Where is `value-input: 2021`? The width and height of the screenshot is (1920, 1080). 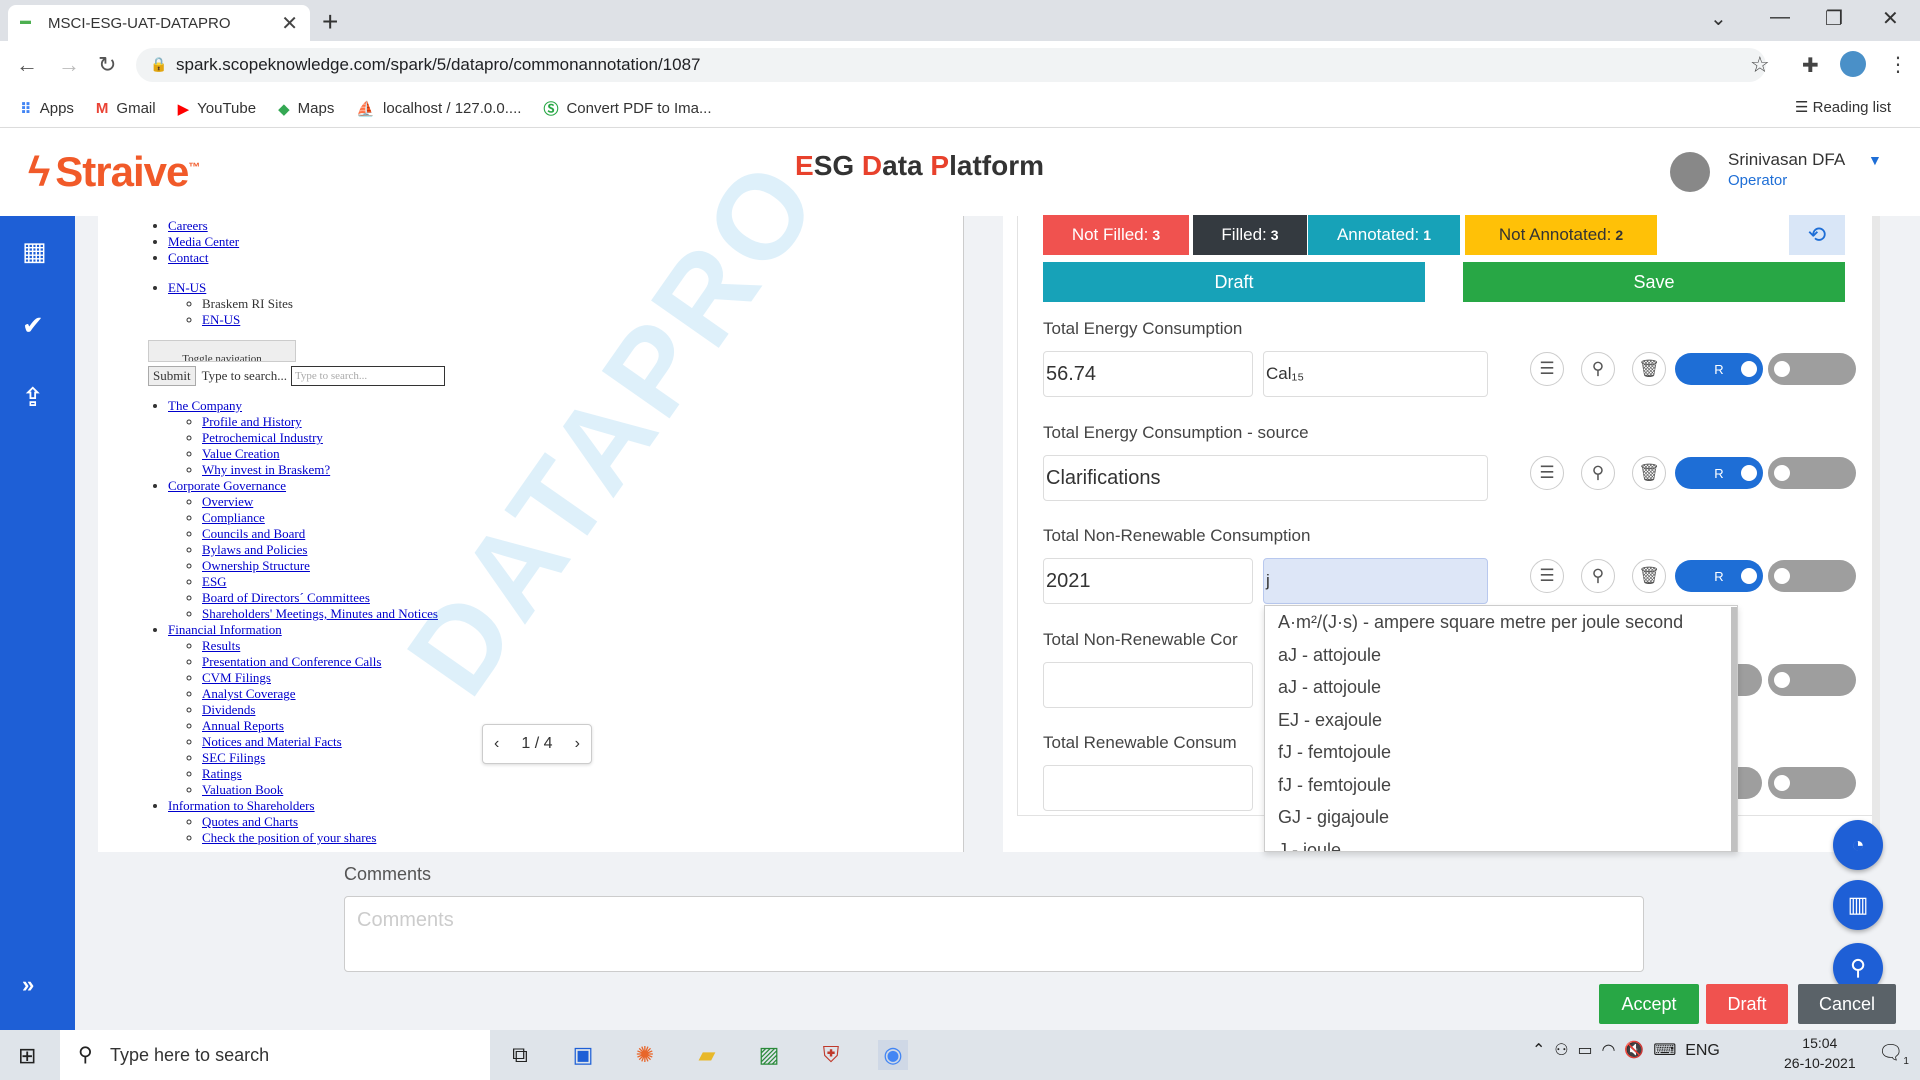
value-input: 2021 is located at coordinates (1148, 581).